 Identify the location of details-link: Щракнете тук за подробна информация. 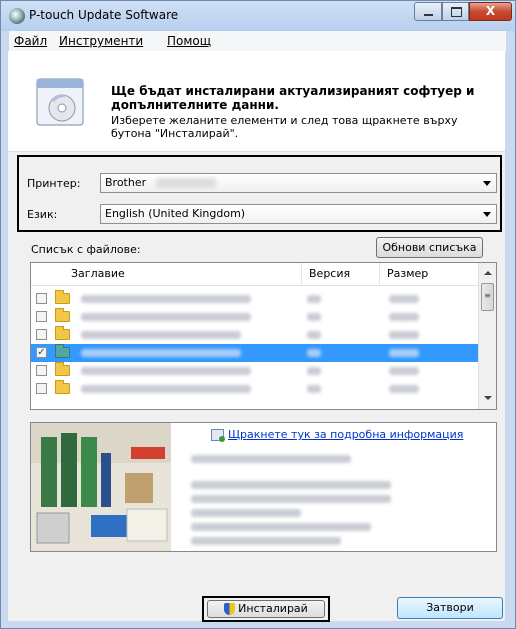
(345, 434).